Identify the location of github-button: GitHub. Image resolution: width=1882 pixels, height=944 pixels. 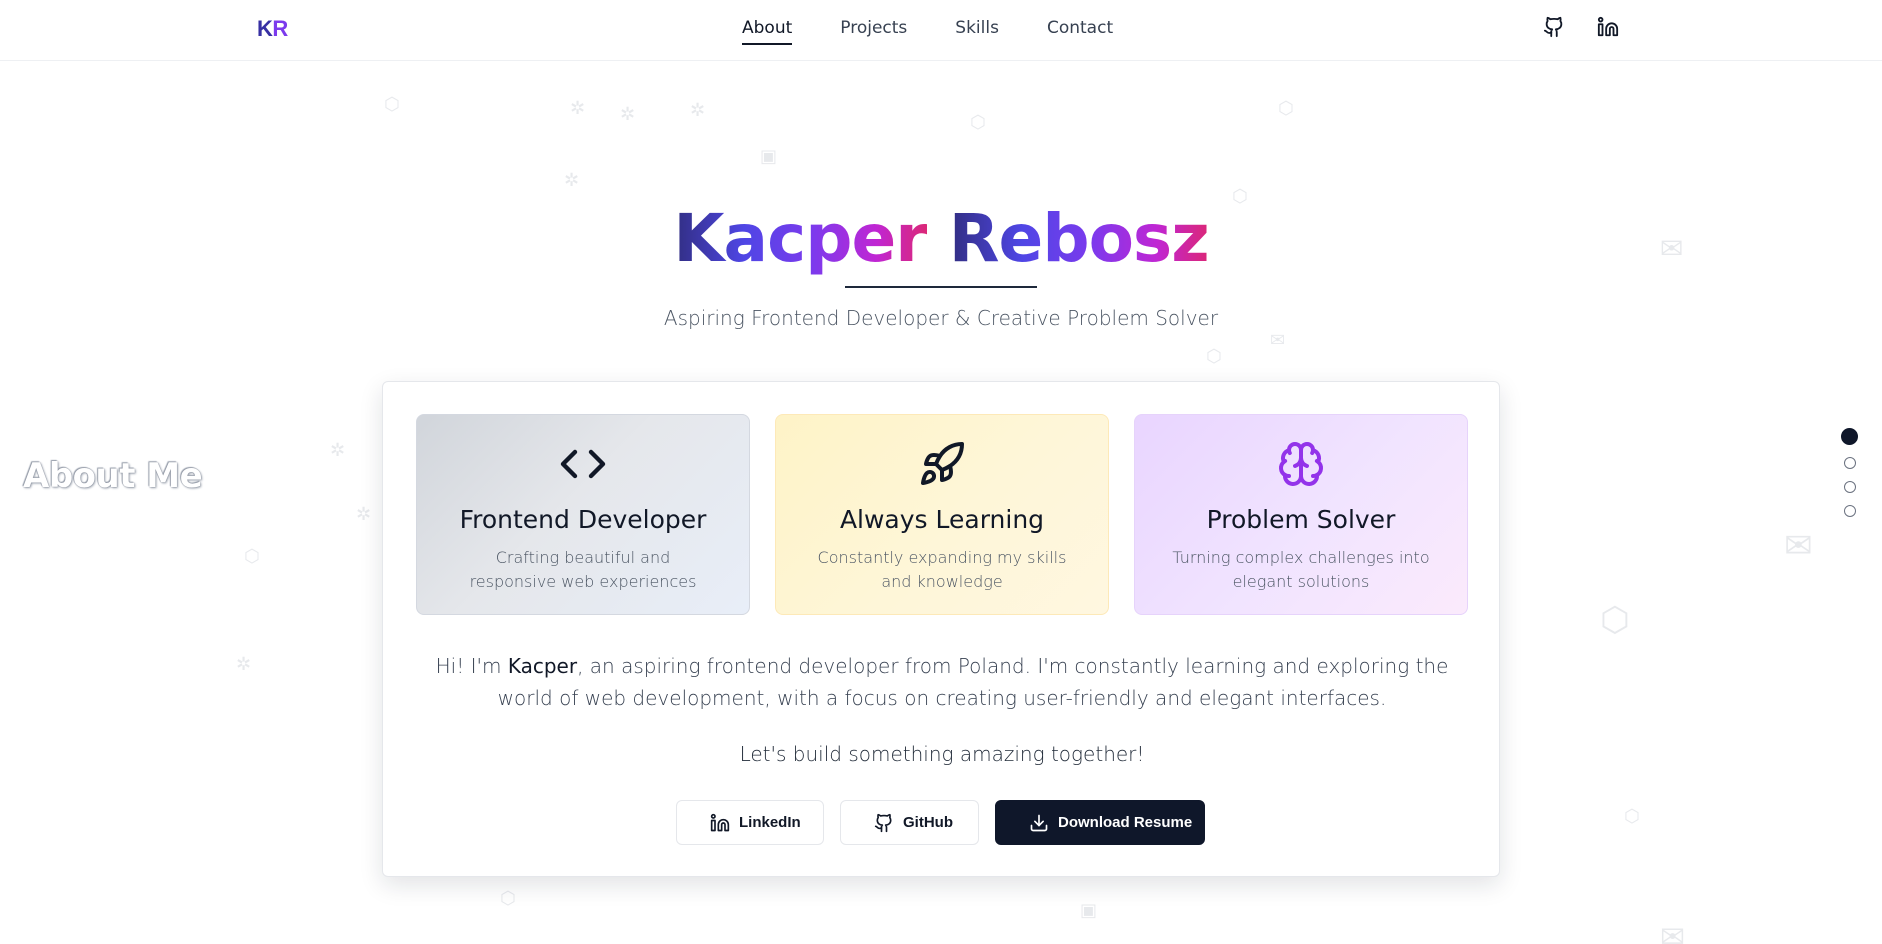
(909, 822).